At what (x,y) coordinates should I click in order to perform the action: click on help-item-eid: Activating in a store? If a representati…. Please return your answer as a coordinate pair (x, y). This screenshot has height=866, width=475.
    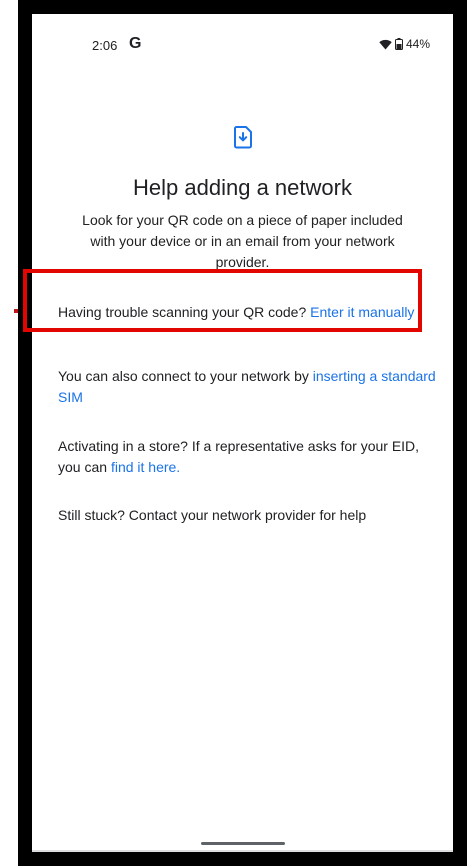
    Looking at the image, I should click on (250, 457).